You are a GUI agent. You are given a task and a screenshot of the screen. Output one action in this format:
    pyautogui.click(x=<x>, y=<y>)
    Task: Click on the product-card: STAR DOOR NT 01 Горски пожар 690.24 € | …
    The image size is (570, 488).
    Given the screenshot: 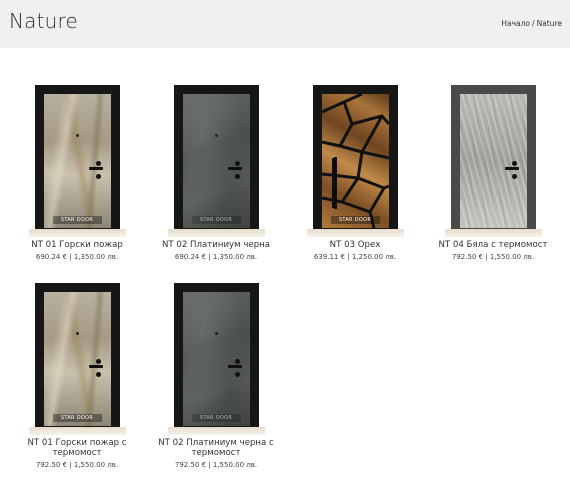 What is the action you would take?
    pyautogui.click(x=77, y=173)
    